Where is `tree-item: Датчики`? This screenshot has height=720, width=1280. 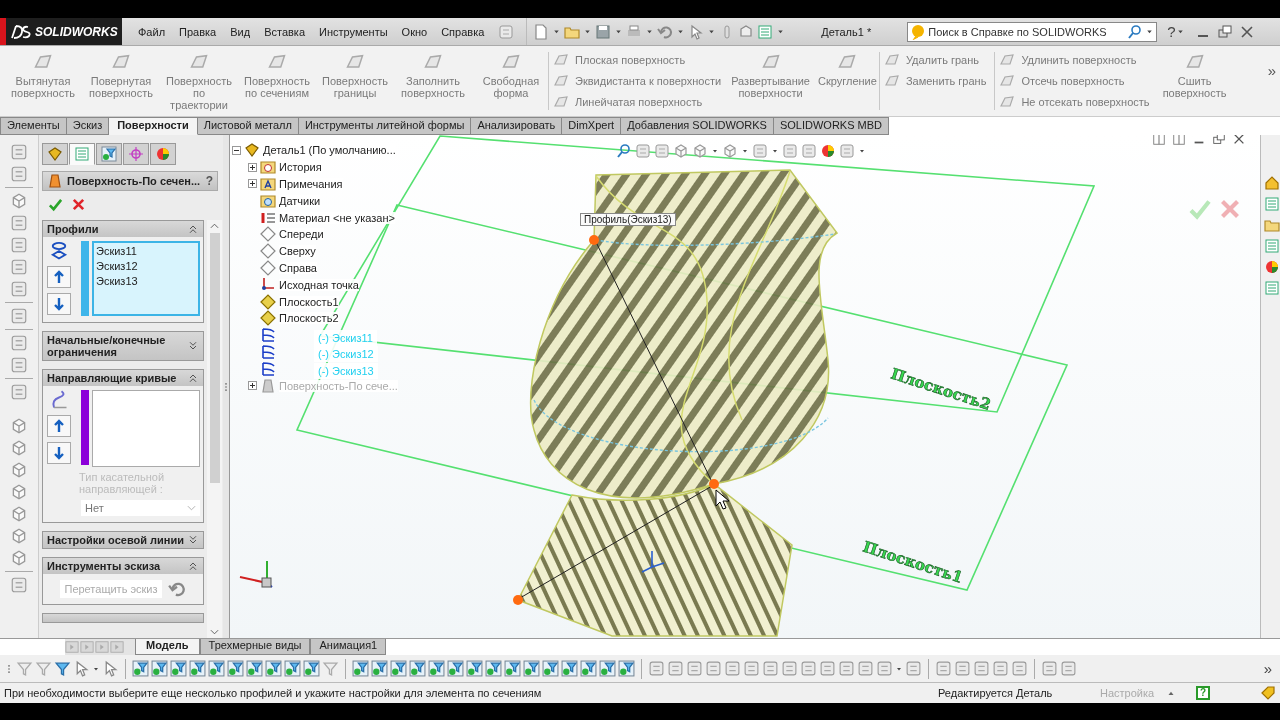
tree-item: Датчики is located at coordinates (300, 200).